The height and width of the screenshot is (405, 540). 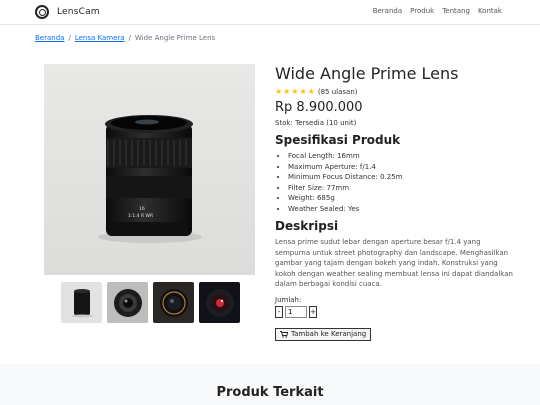 I want to click on thumbnail-strip, so click(x=150, y=302).